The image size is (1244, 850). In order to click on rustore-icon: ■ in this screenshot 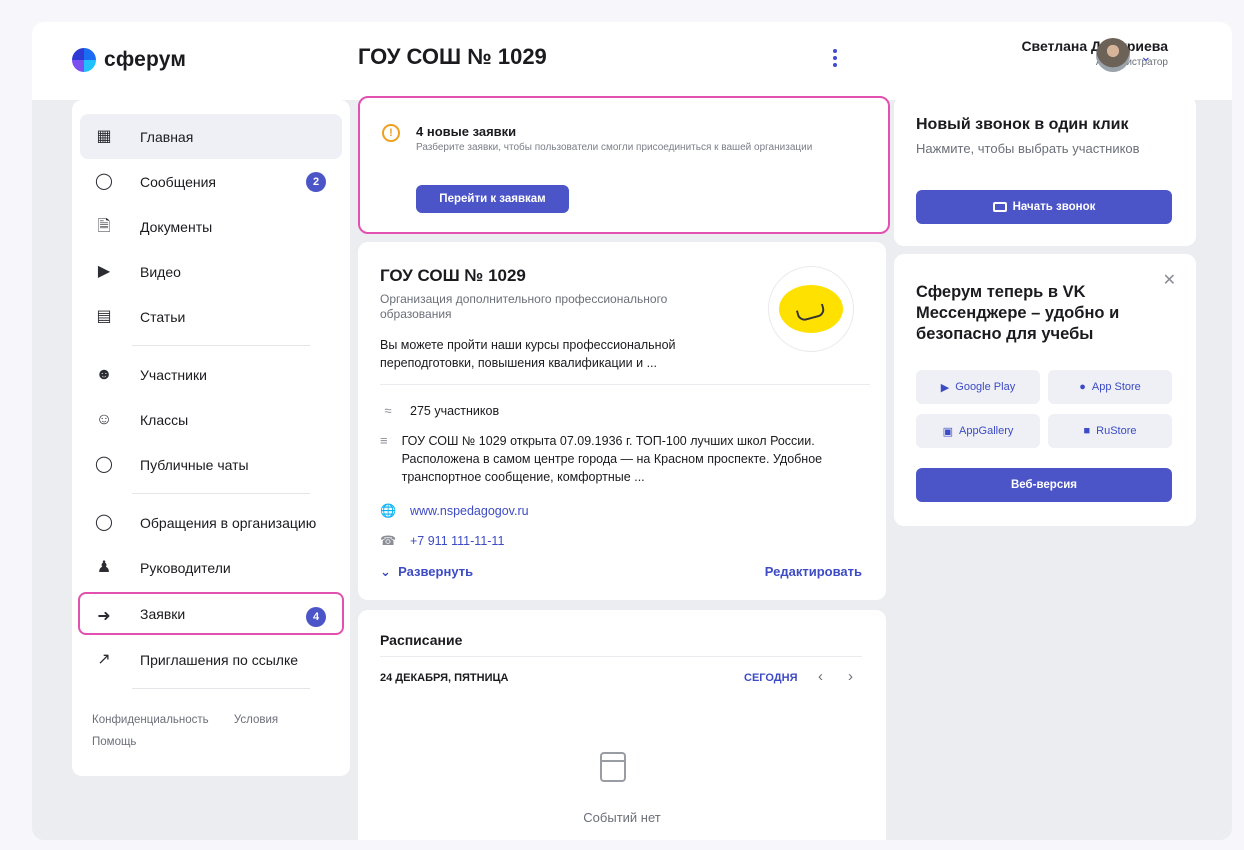, I will do `click(1087, 431)`.